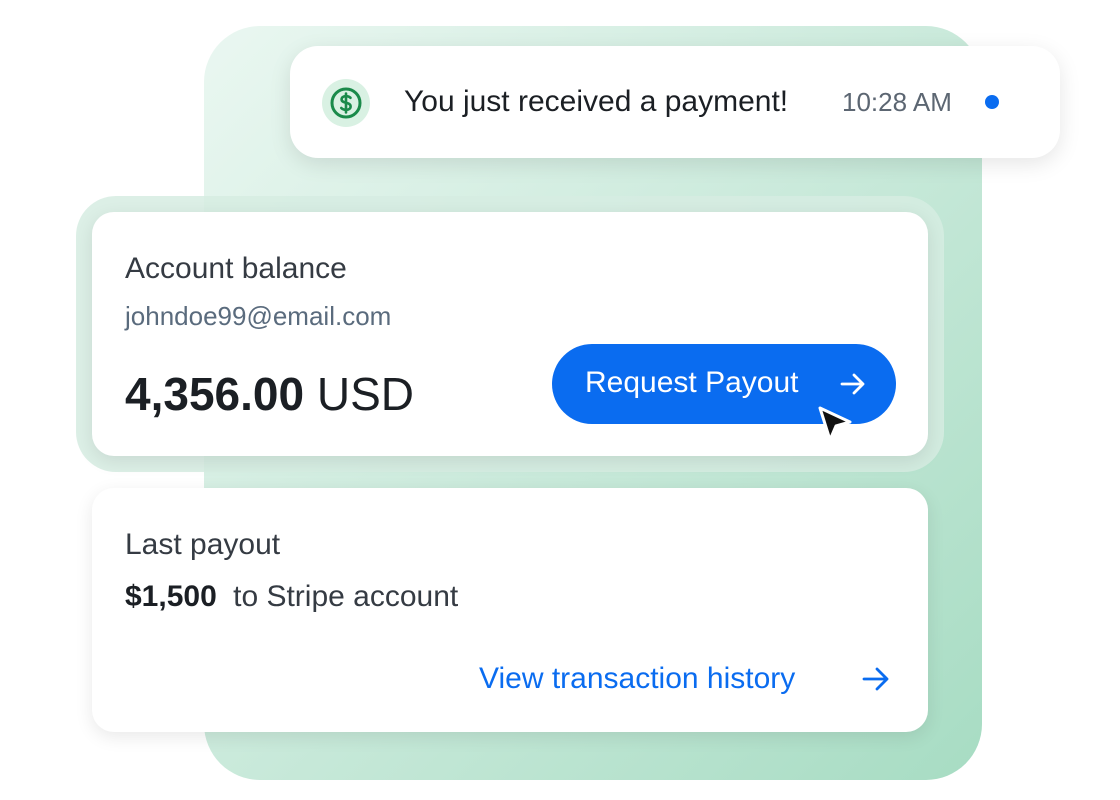  Describe the element at coordinates (637, 678) in the screenshot. I see `transaction-history-label: View transaction history` at that location.